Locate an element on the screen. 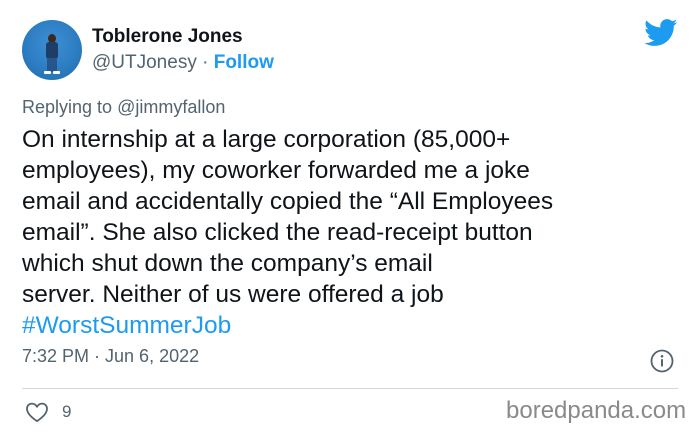 The height and width of the screenshot is (441, 700). tweet-text-line: server. Neither of us were offered a job is located at coordinates (233, 294).